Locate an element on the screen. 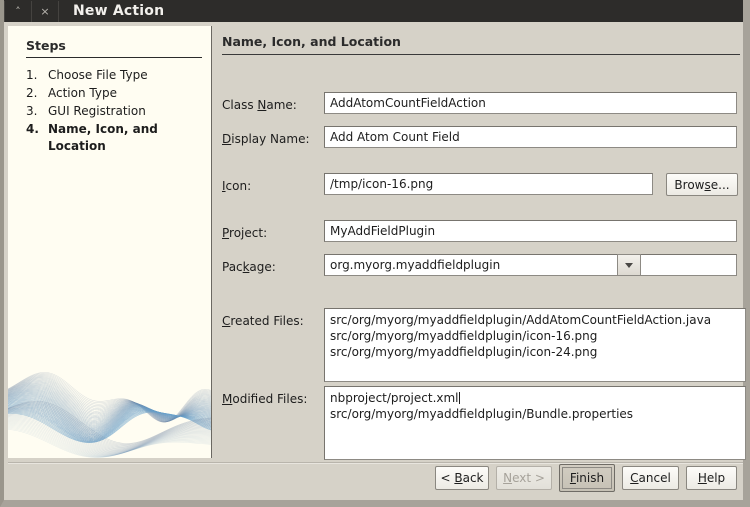  help-button-label: Help is located at coordinates (711, 478).